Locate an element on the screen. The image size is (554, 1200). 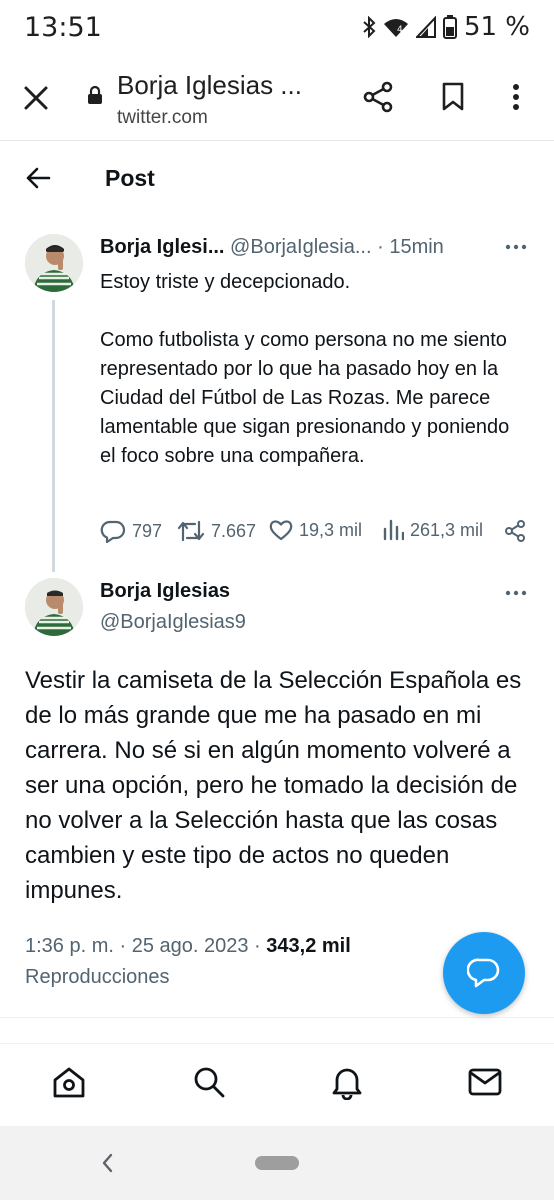
main-more-button is located at coordinates (516, 593).